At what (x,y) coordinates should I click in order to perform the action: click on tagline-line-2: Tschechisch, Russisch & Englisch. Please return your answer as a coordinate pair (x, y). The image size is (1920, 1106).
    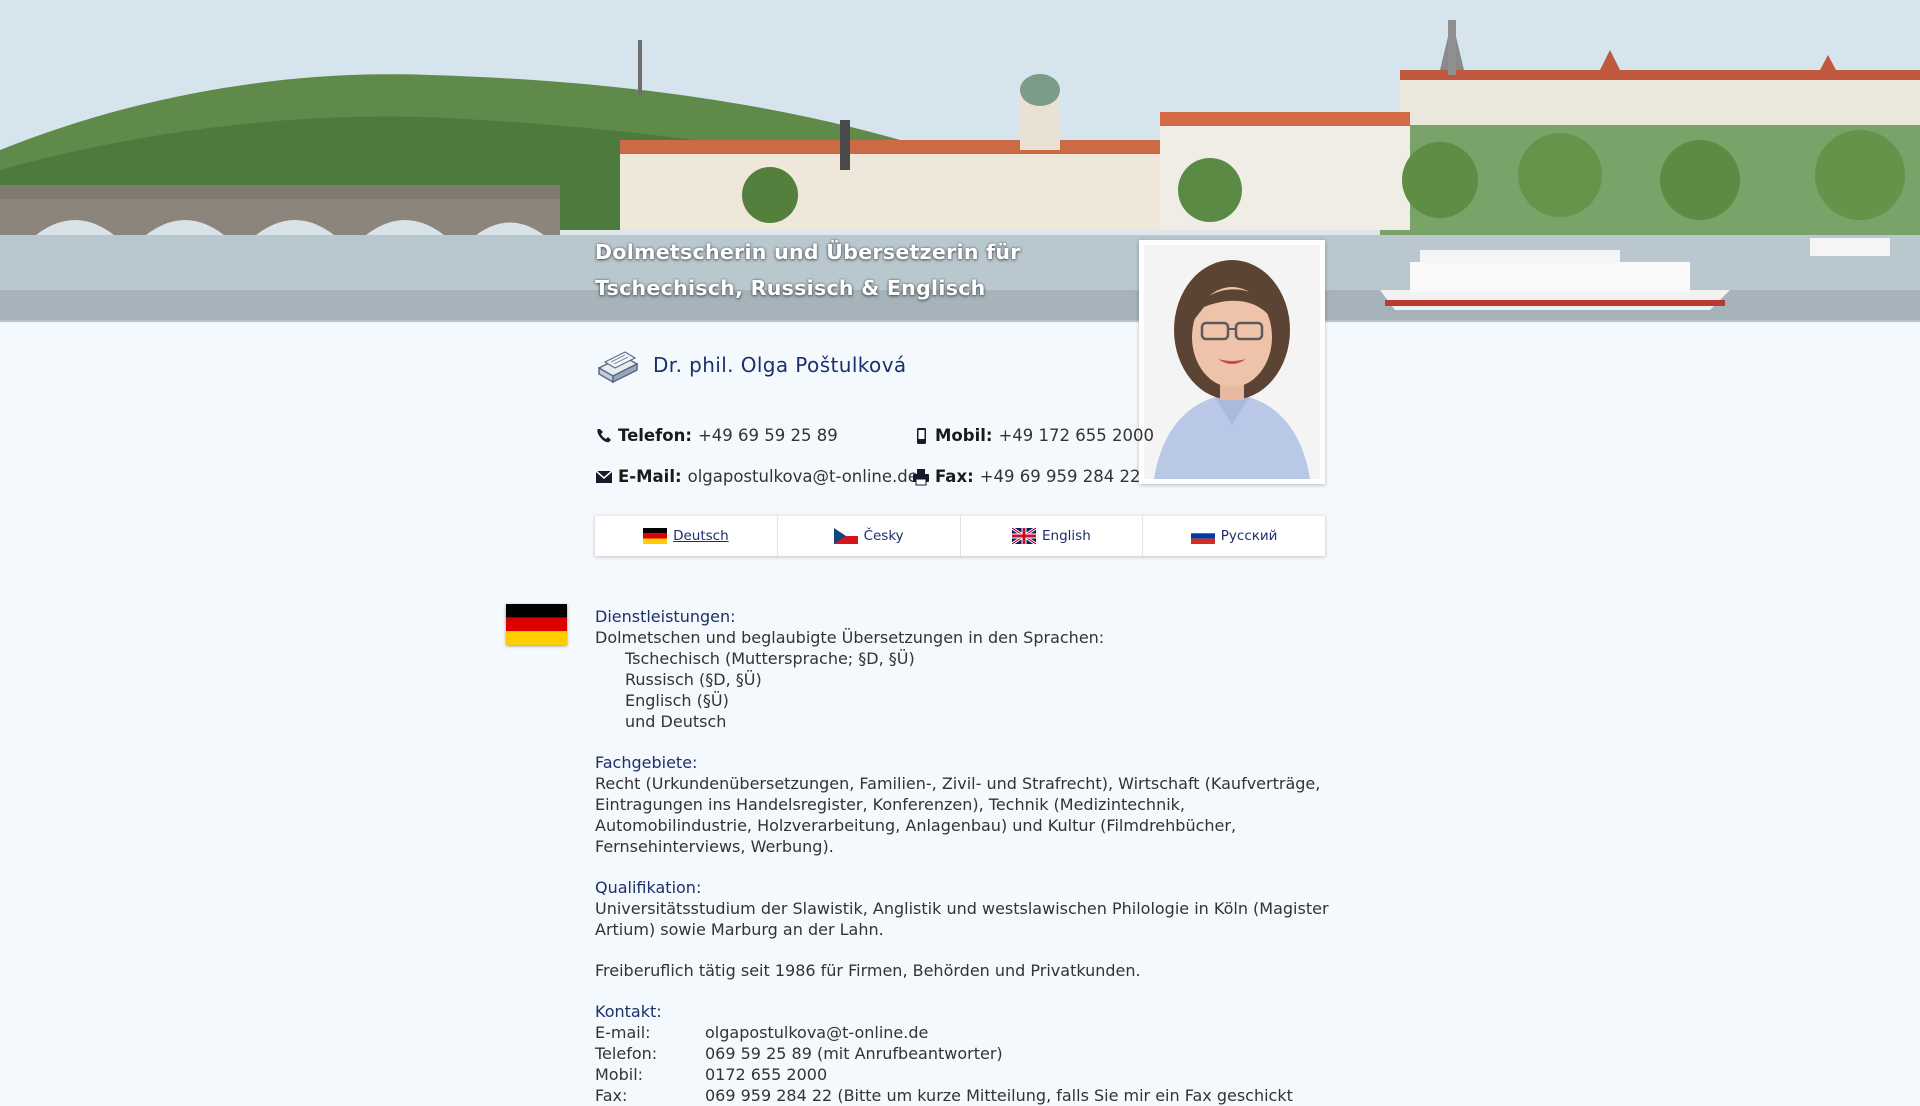
    Looking at the image, I should click on (790, 288).